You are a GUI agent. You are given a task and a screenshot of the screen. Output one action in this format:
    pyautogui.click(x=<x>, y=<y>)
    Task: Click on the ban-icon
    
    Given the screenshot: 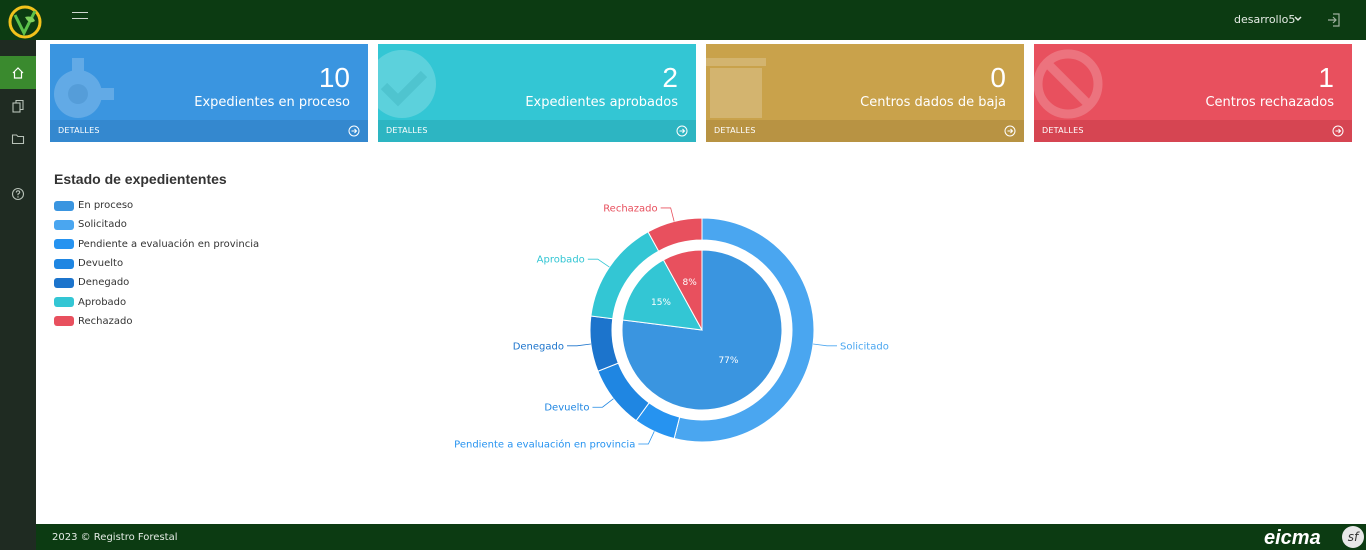 What is the action you would take?
    pyautogui.click(x=1068, y=84)
    